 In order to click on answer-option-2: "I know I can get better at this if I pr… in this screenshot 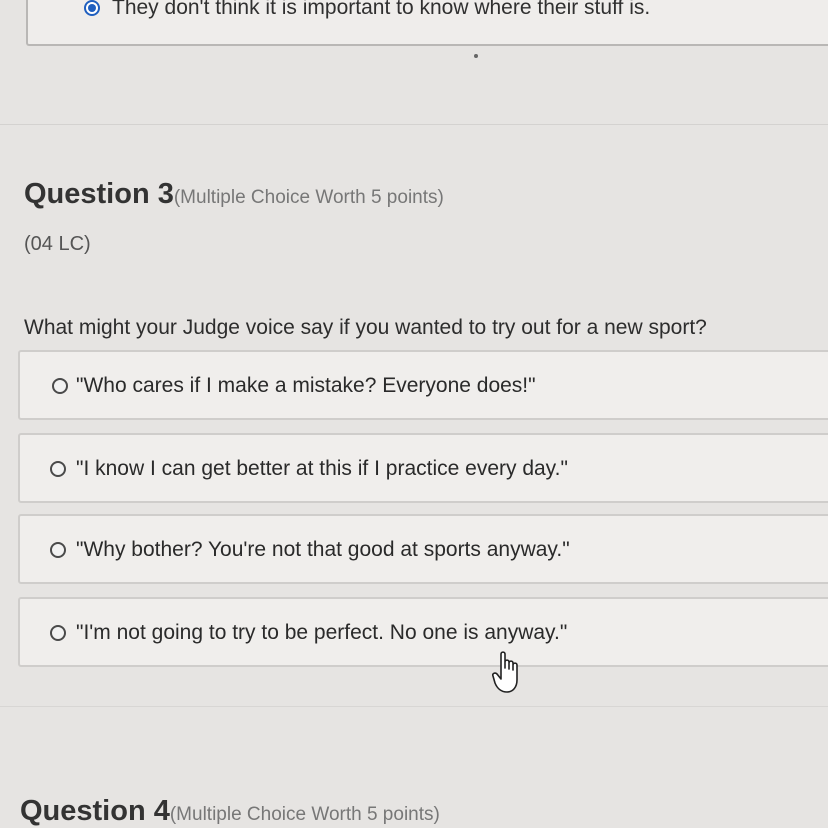, I will do `click(423, 468)`.